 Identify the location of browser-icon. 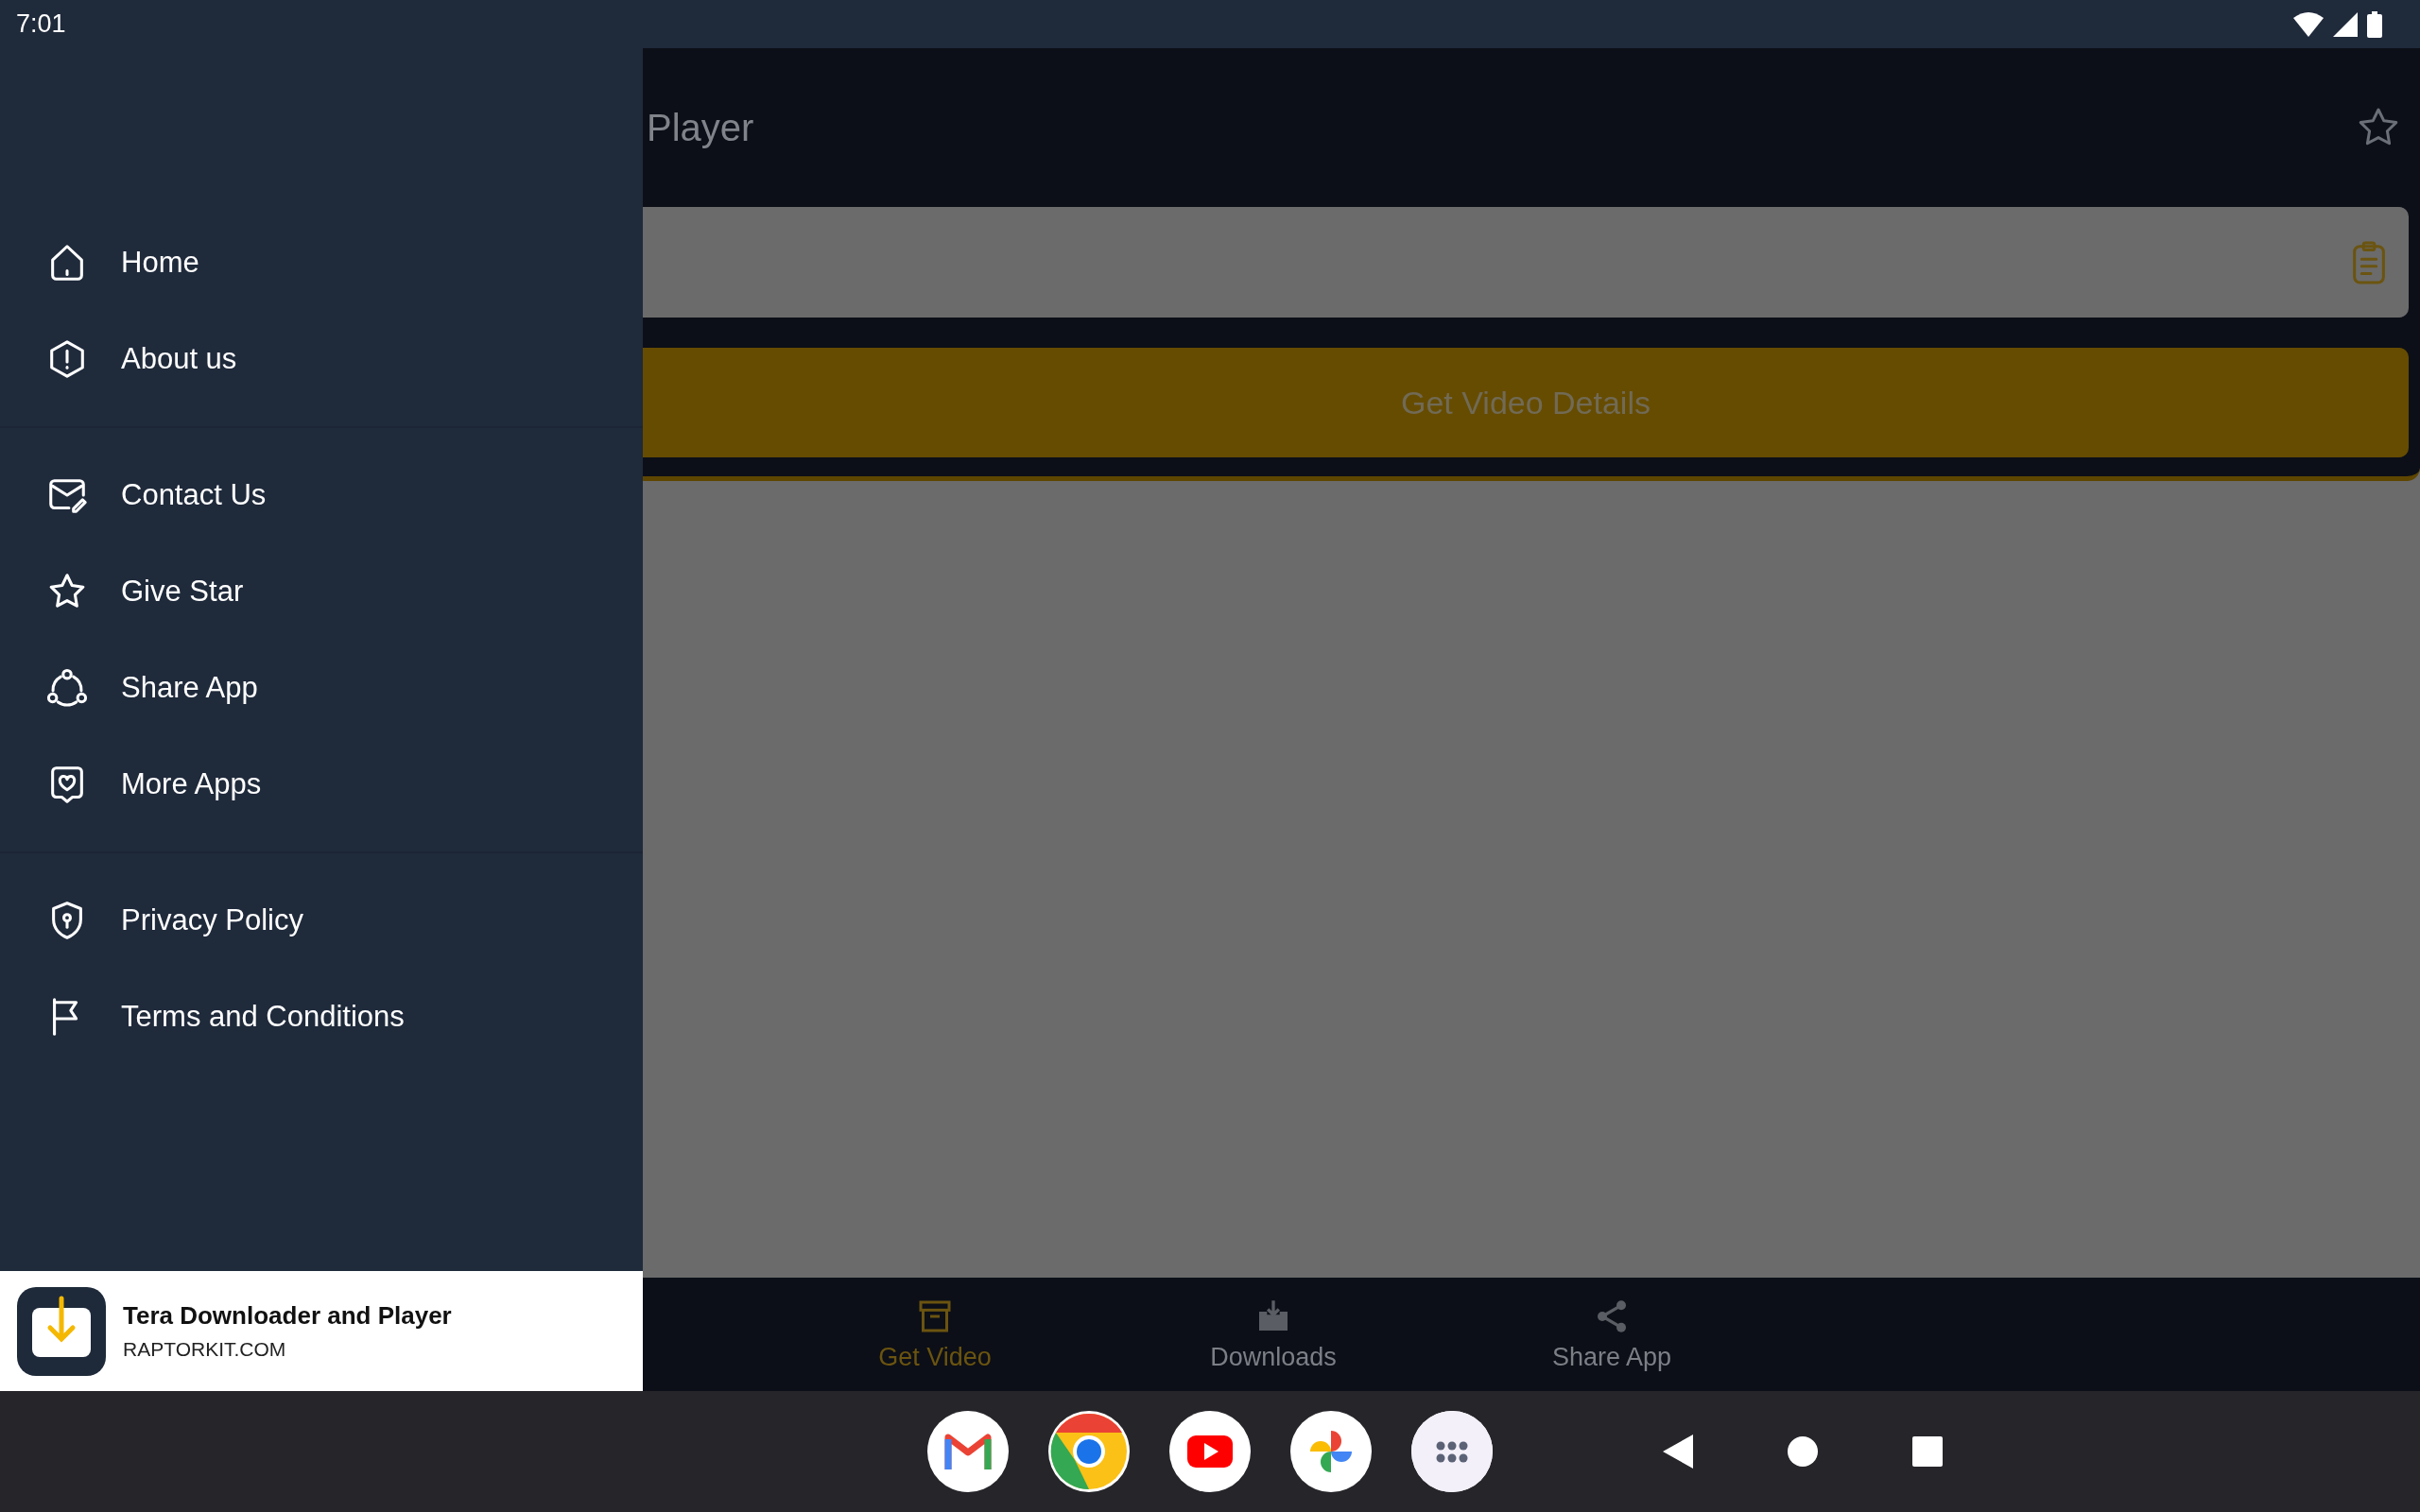
(1089, 1451).